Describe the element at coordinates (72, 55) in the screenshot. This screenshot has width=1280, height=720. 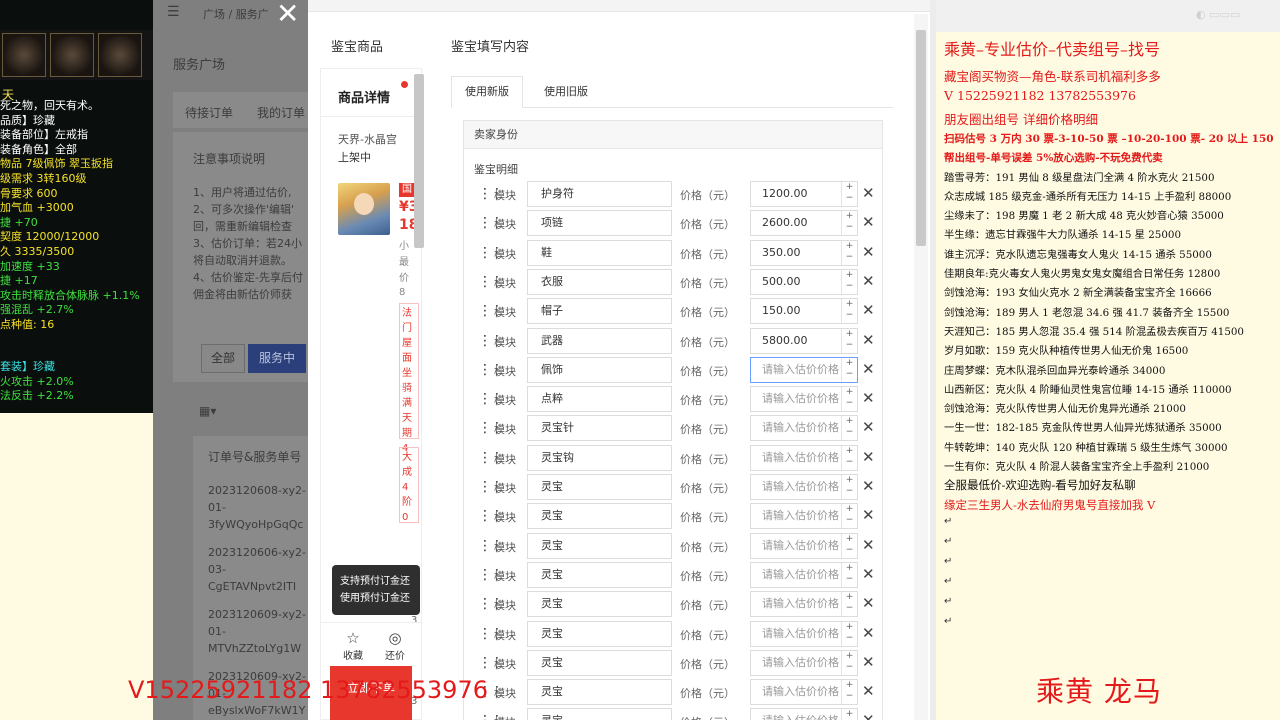
I see `armor-item-icon` at that location.